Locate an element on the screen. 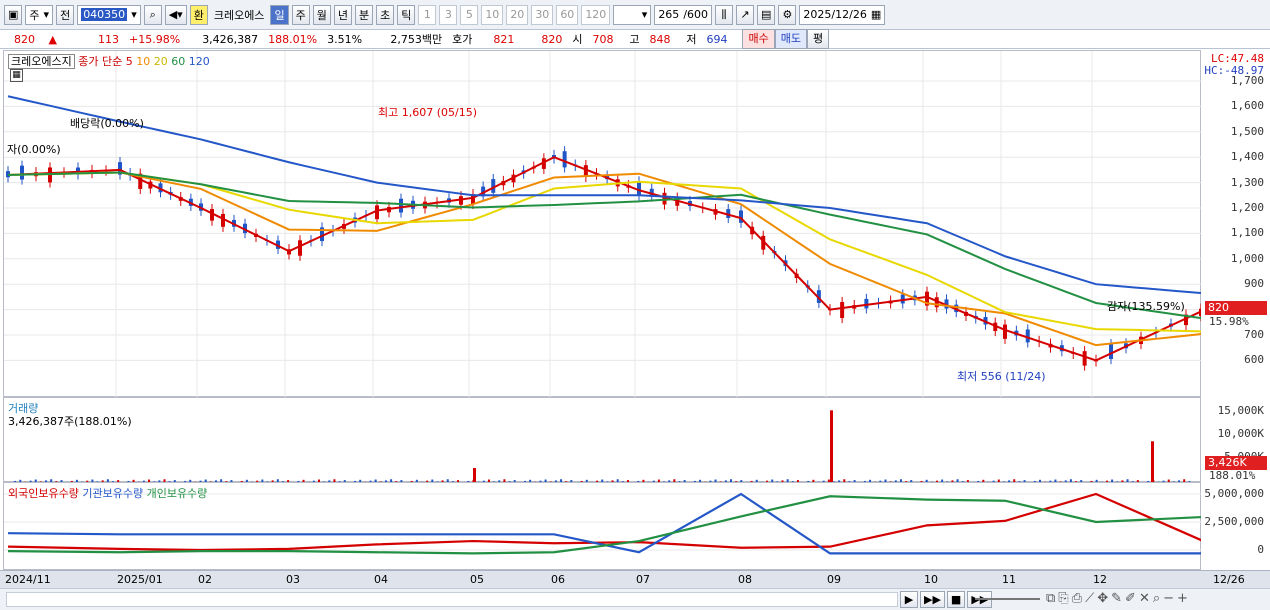 The height and width of the screenshot is (610, 1270). prev-button: 전 is located at coordinates (65, 14).